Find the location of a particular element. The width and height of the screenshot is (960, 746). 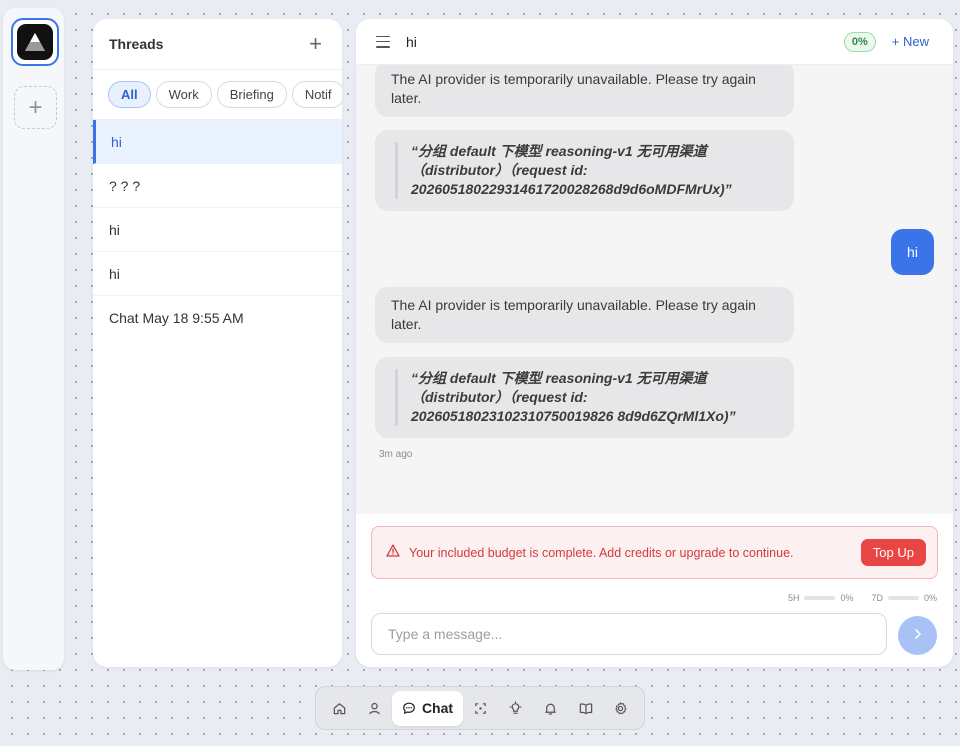

new-chat-button: + New is located at coordinates (910, 41).